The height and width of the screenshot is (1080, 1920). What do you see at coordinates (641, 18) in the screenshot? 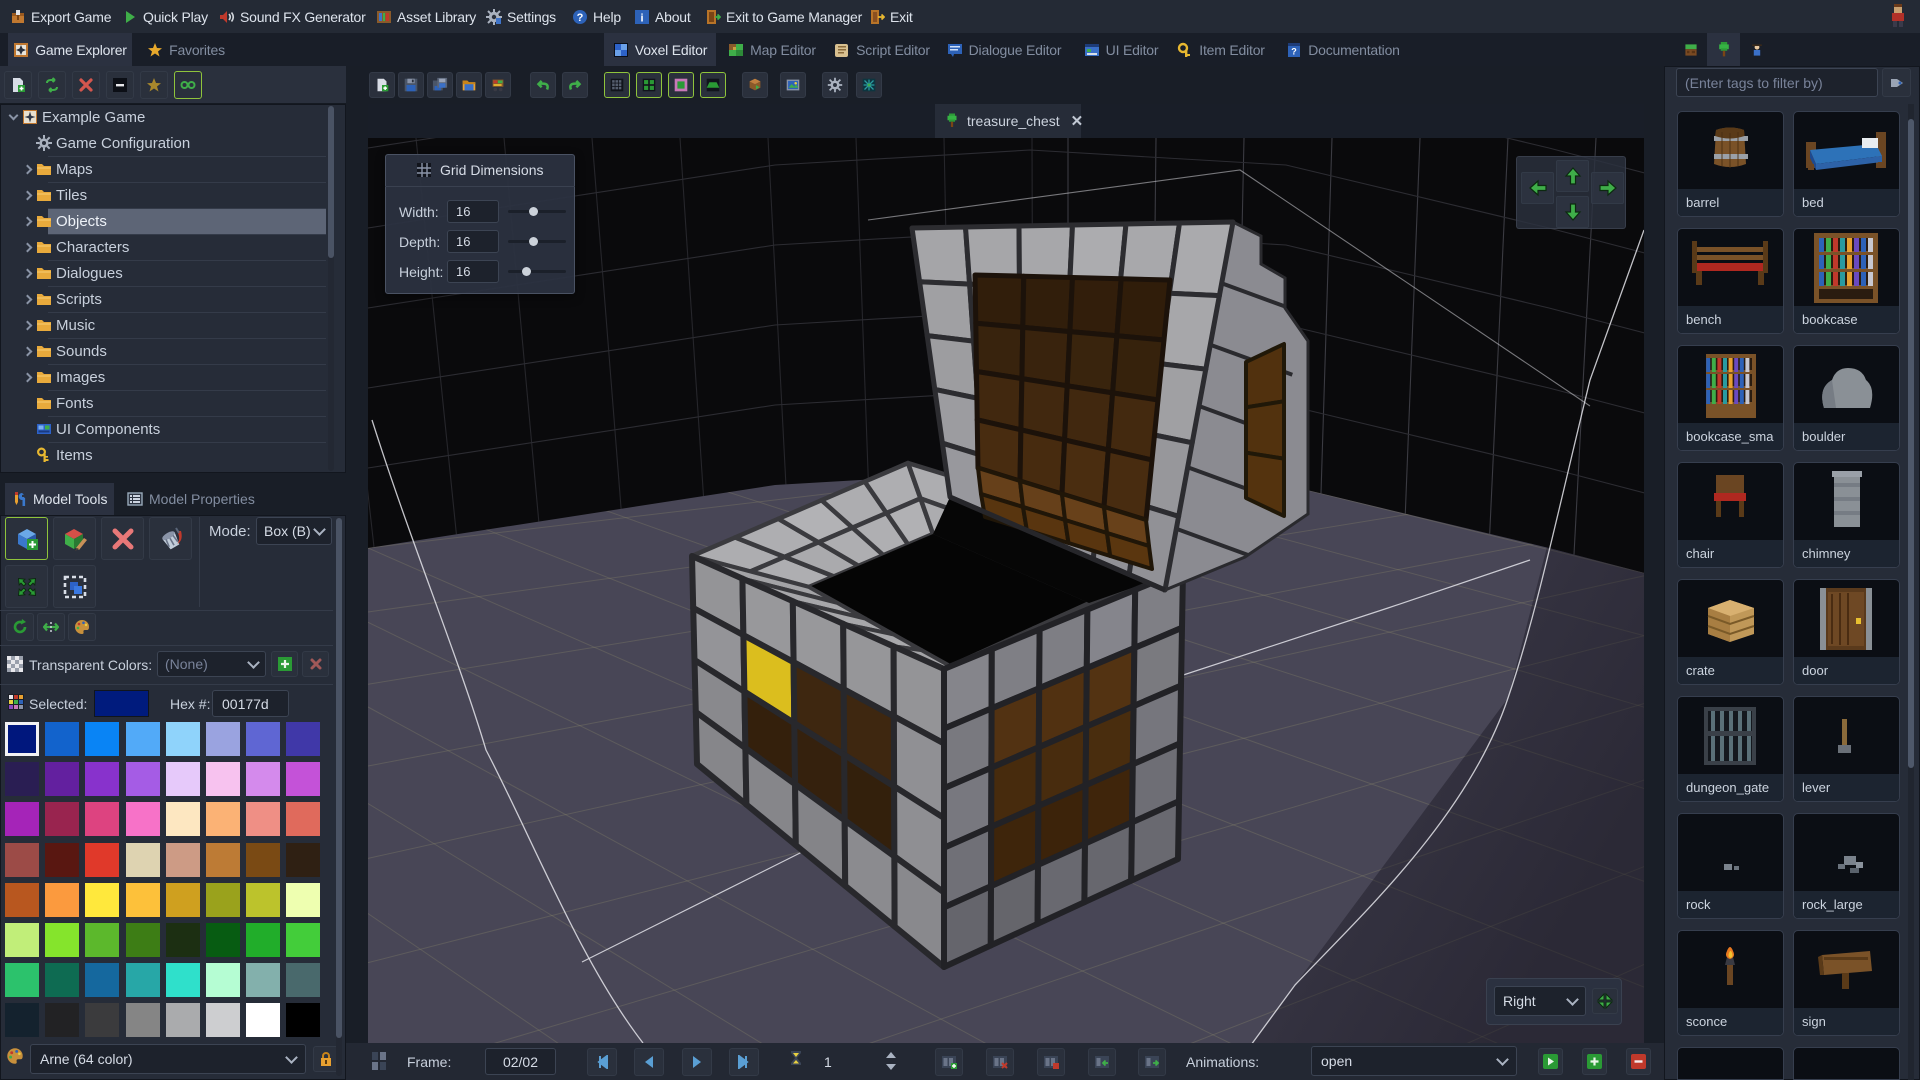
I see `svg-text: i` at bounding box center [641, 18].